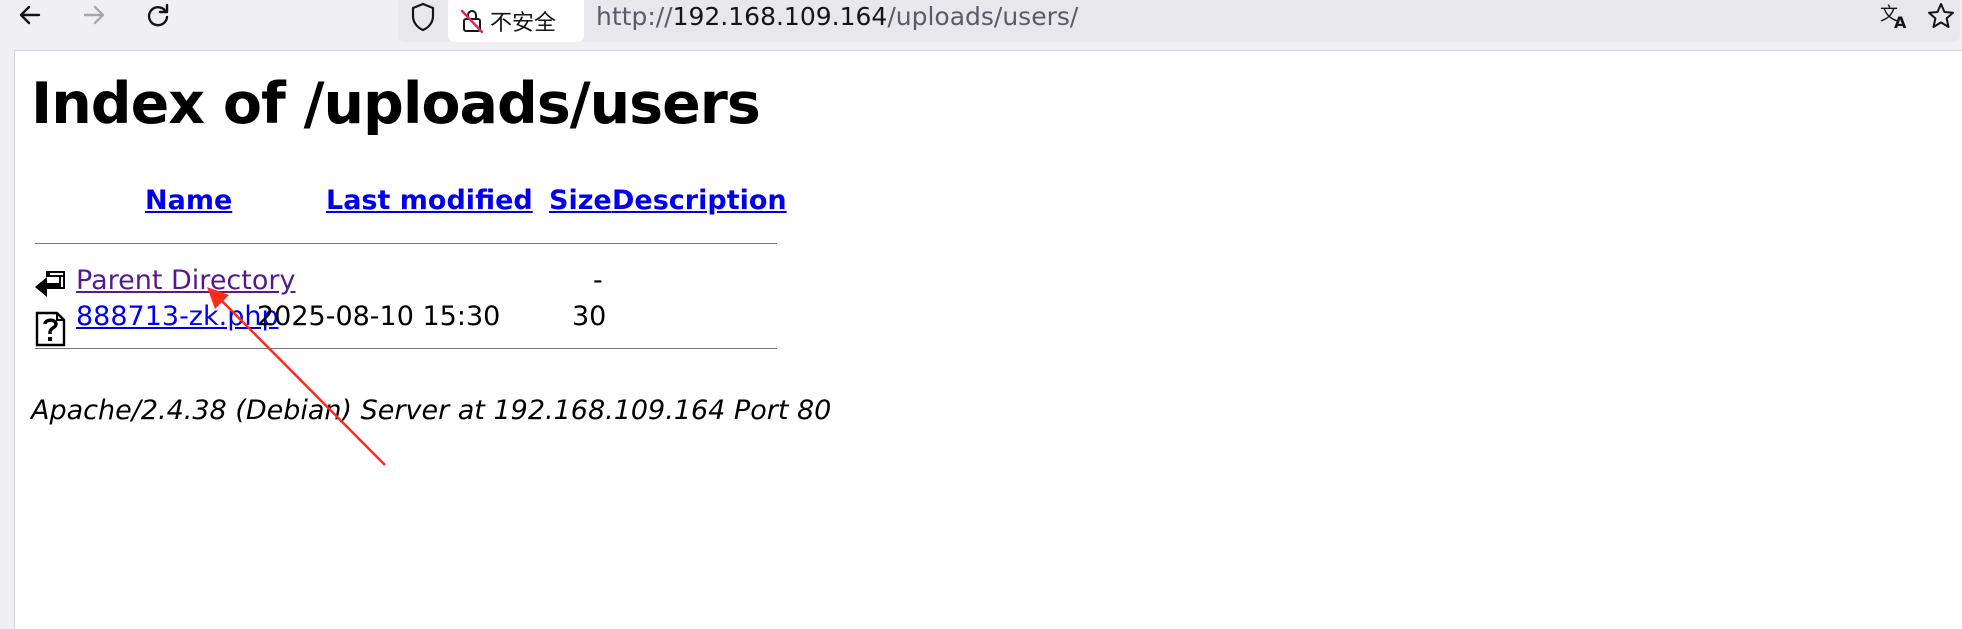 The image size is (1962, 629). Describe the element at coordinates (634, 16) in the screenshot. I see `url-scheme: http://` at that location.